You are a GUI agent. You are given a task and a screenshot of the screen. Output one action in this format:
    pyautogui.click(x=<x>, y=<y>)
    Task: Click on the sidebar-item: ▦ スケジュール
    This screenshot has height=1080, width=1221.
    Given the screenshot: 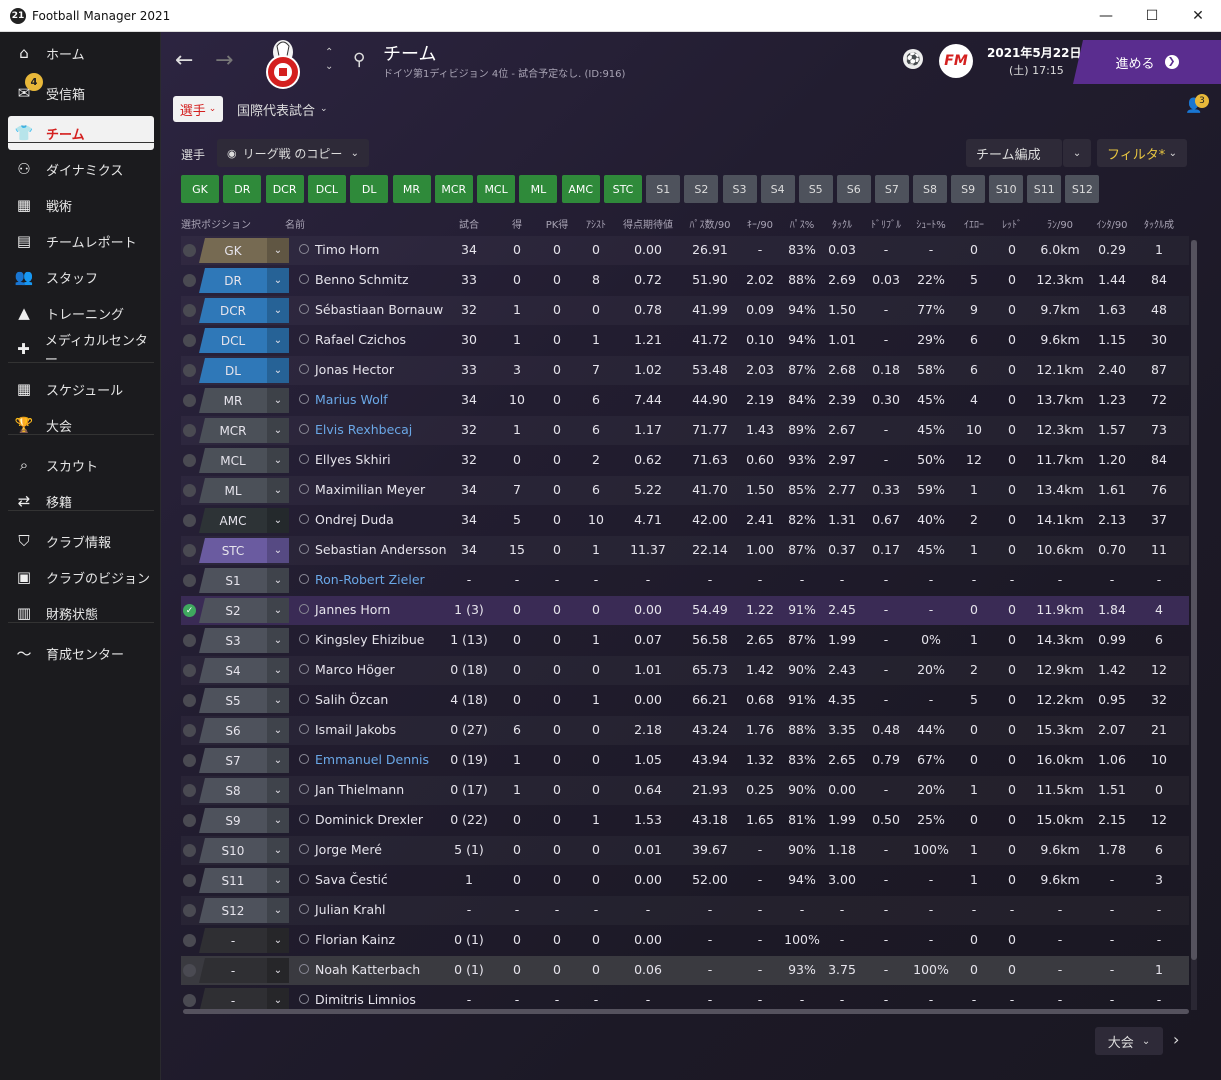 What is the action you would take?
    pyautogui.click(x=81, y=389)
    